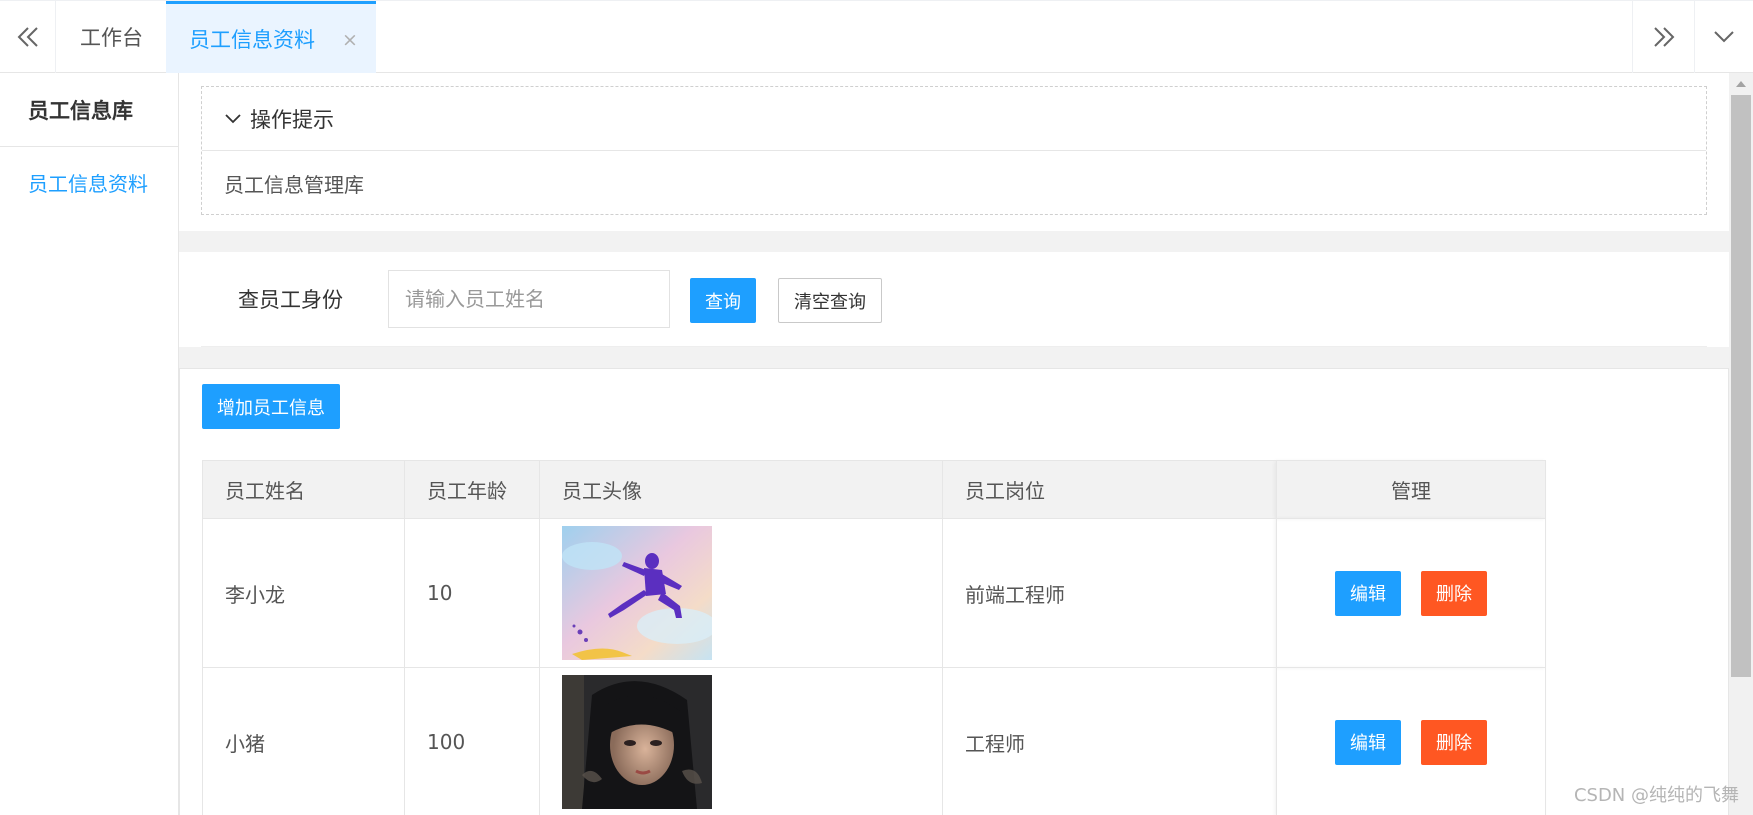 The width and height of the screenshot is (1753, 815). I want to click on tip-collapse-header: 操作提示, so click(954, 119).